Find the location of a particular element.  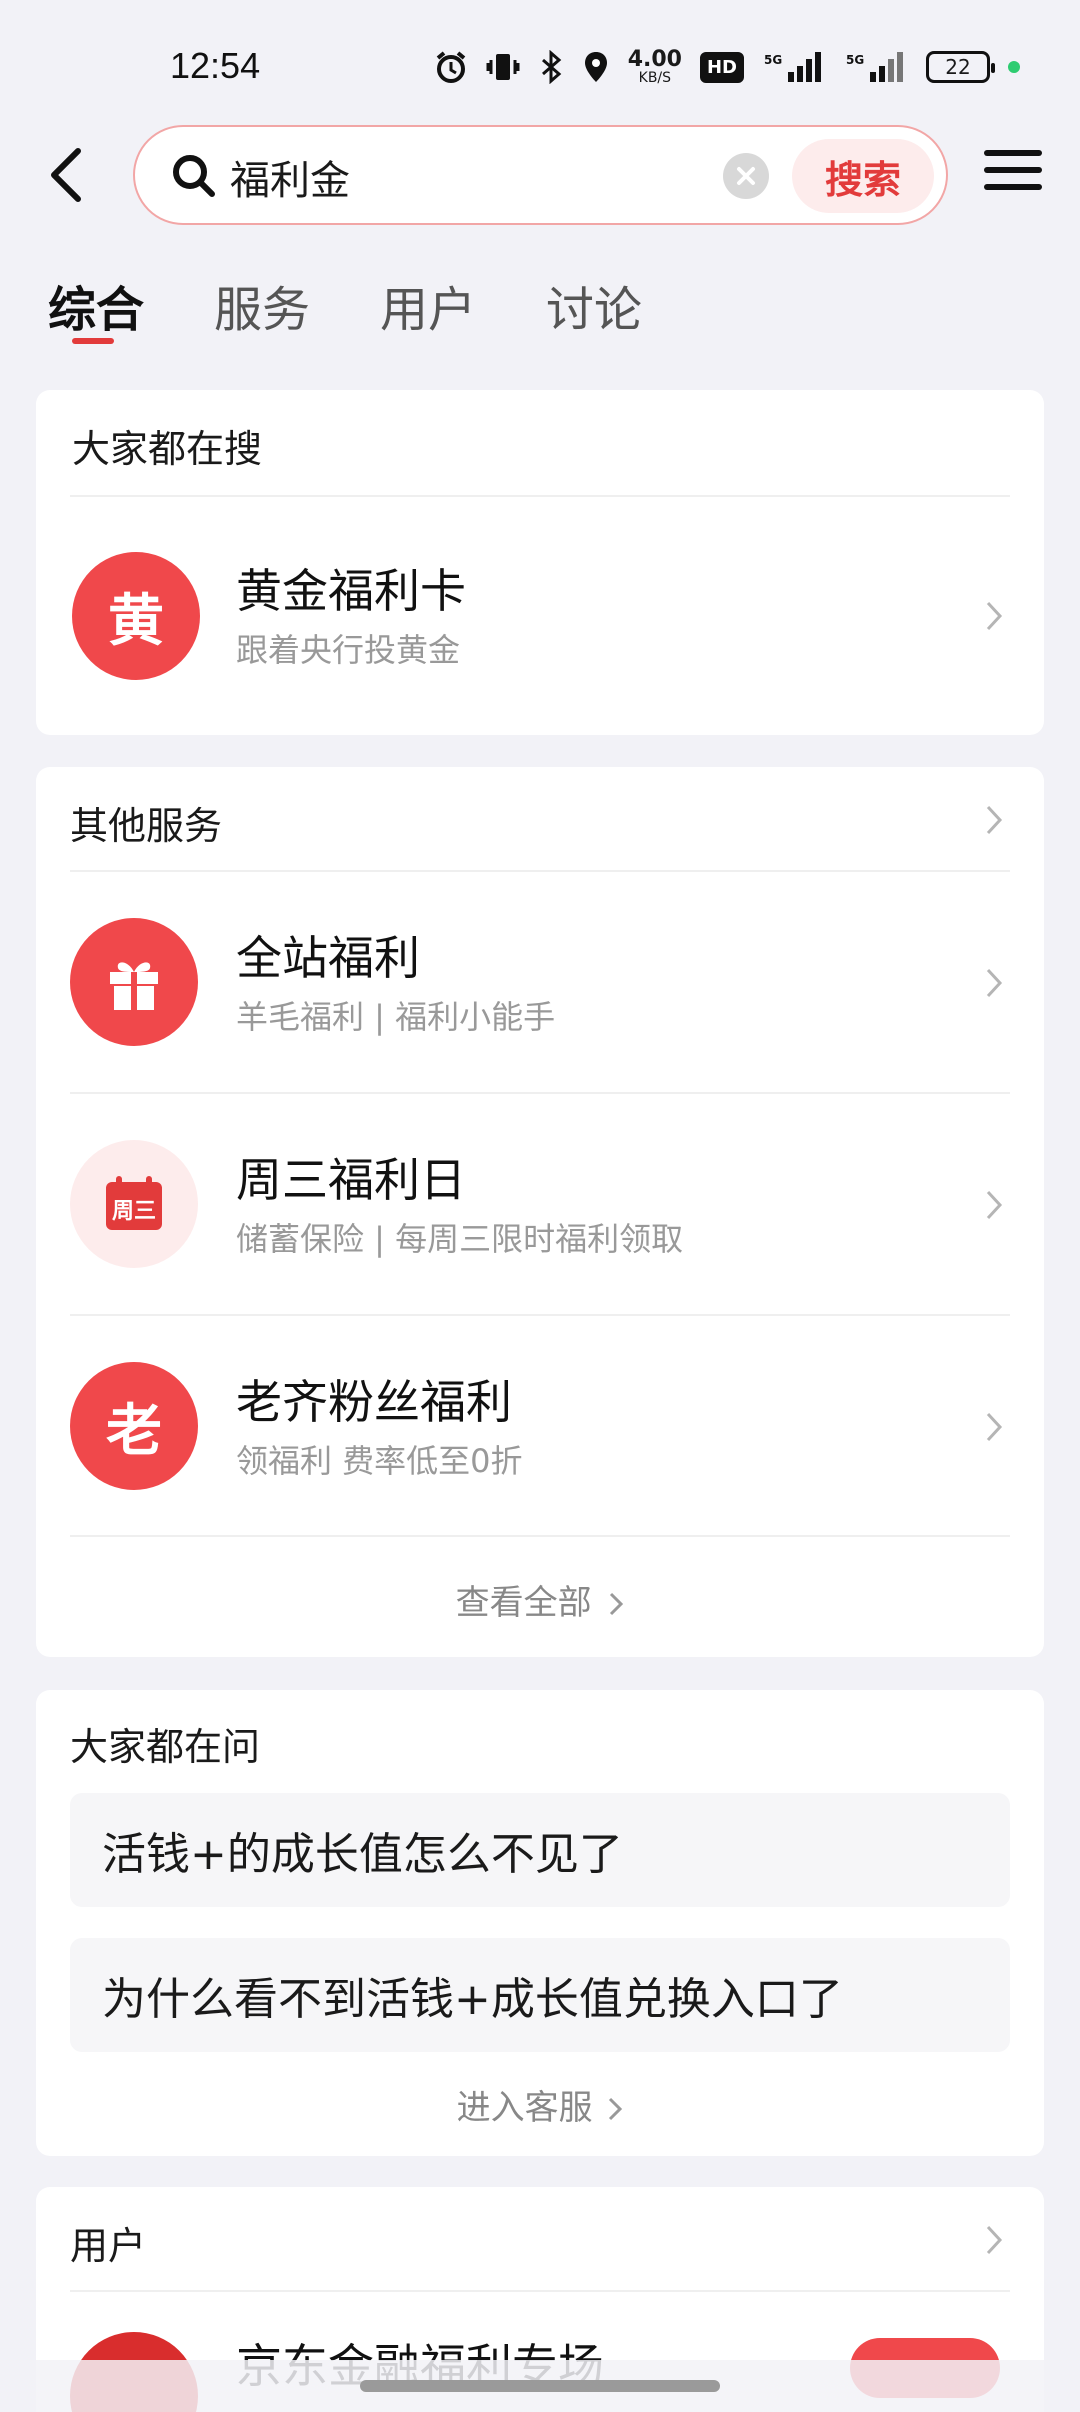

everyone-searching-card: 大家都在搜 黄 黄金福利卡 跟着央行投黄金 is located at coordinates (540, 562).